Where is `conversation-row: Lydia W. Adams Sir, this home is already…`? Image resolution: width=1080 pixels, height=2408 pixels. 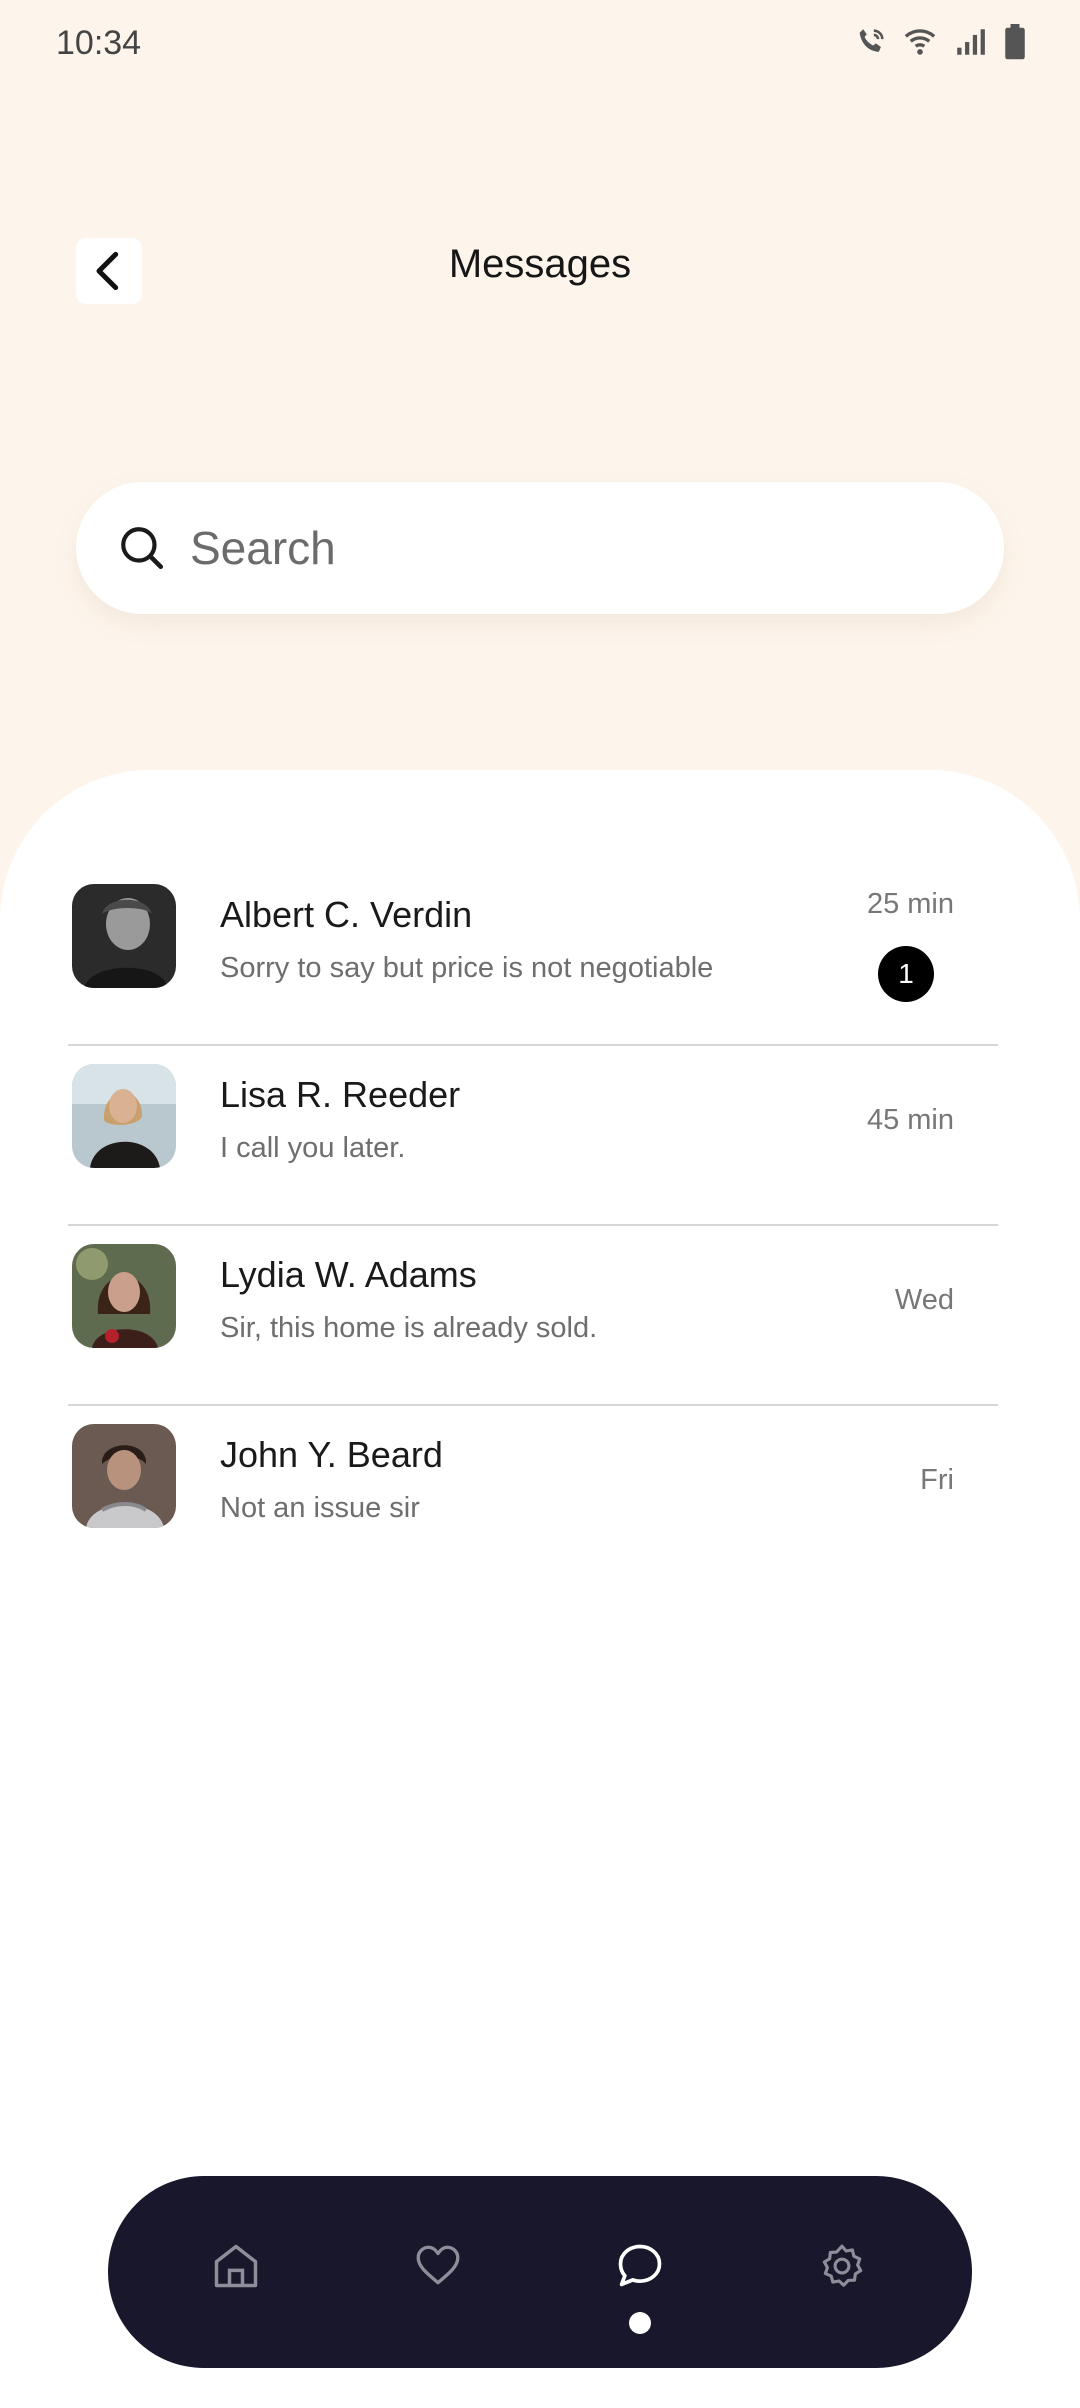
conversation-row: Lydia W. Adams Sir, this home is already… is located at coordinates (533, 1316).